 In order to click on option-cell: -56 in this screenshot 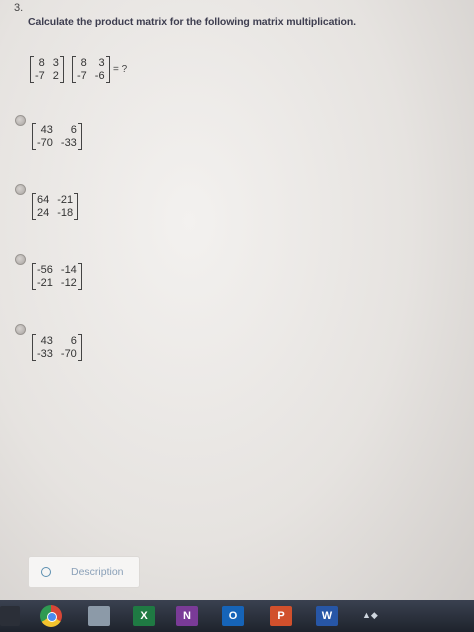, I will do `click(45, 270)`.